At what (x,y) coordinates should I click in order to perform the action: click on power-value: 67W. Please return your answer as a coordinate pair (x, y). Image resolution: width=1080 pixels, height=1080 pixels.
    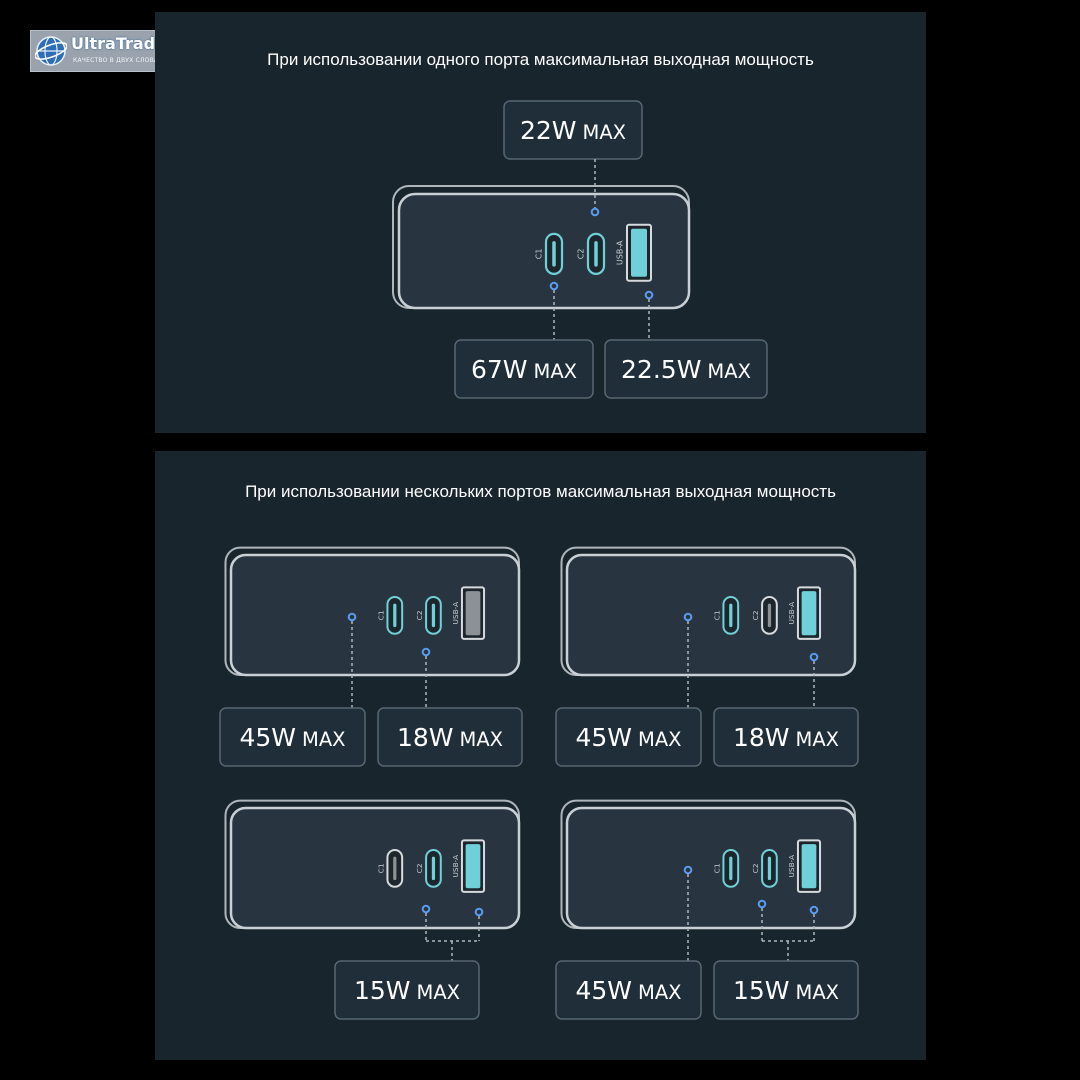
    Looking at the image, I should click on (499, 369).